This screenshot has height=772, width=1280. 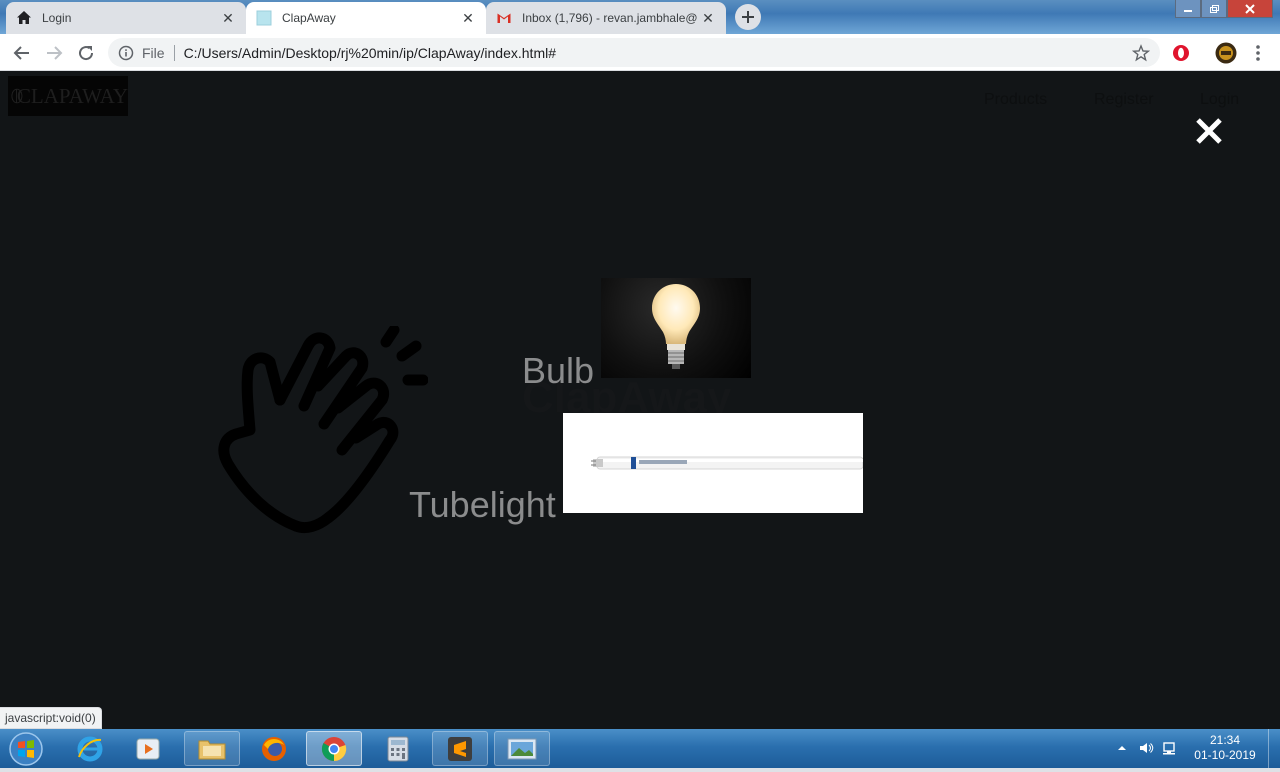 I want to click on chrome-icon, so click(x=334, y=748).